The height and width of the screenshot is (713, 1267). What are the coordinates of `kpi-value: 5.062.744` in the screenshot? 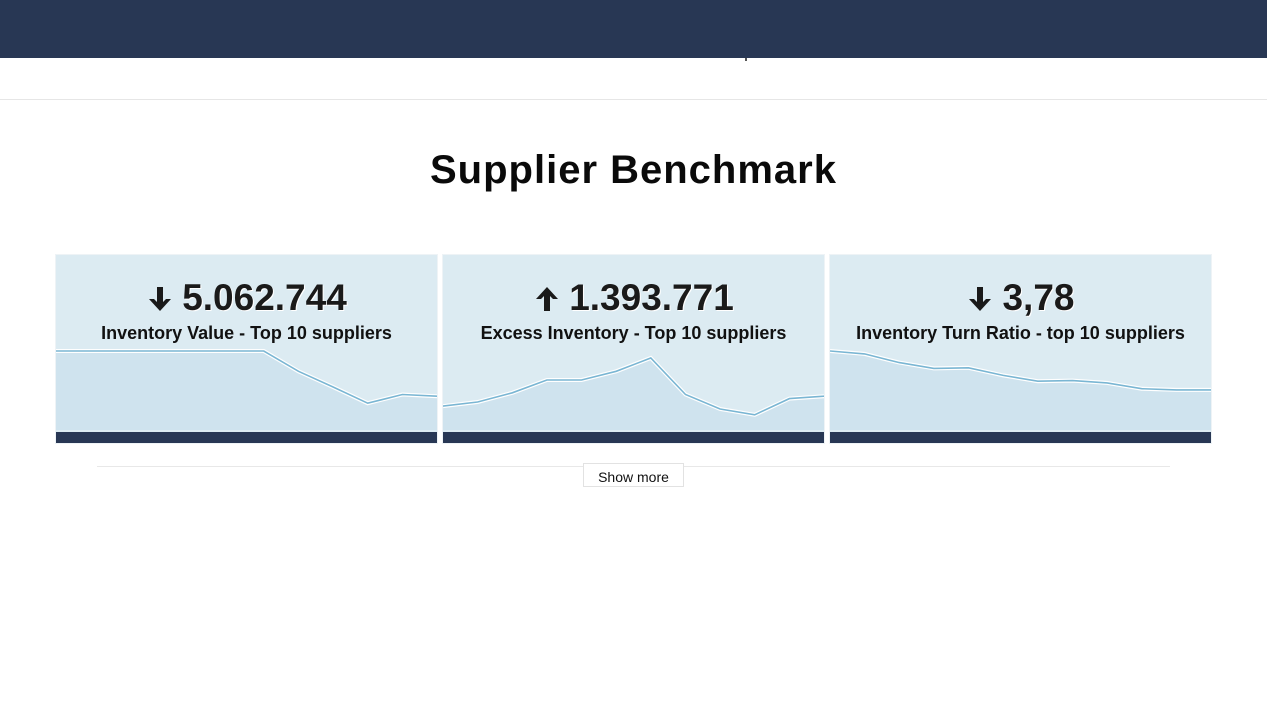 It's located at (246, 298).